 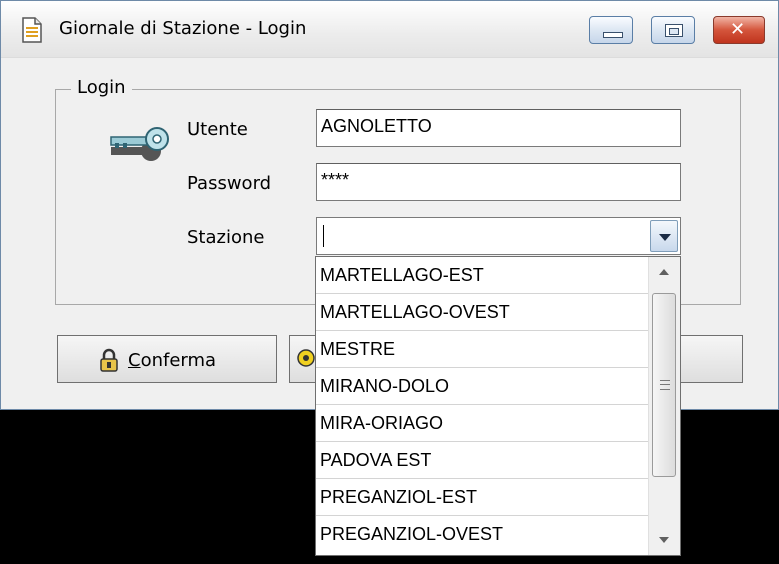 What do you see at coordinates (217, 129) in the screenshot?
I see `user-label: Utente` at bounding box center [217, 129].